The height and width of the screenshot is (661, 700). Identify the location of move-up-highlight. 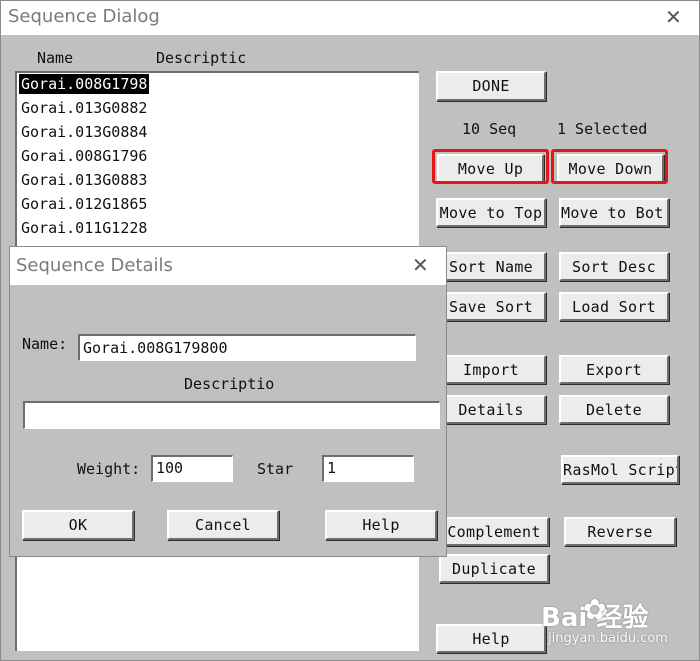
(490, 166).